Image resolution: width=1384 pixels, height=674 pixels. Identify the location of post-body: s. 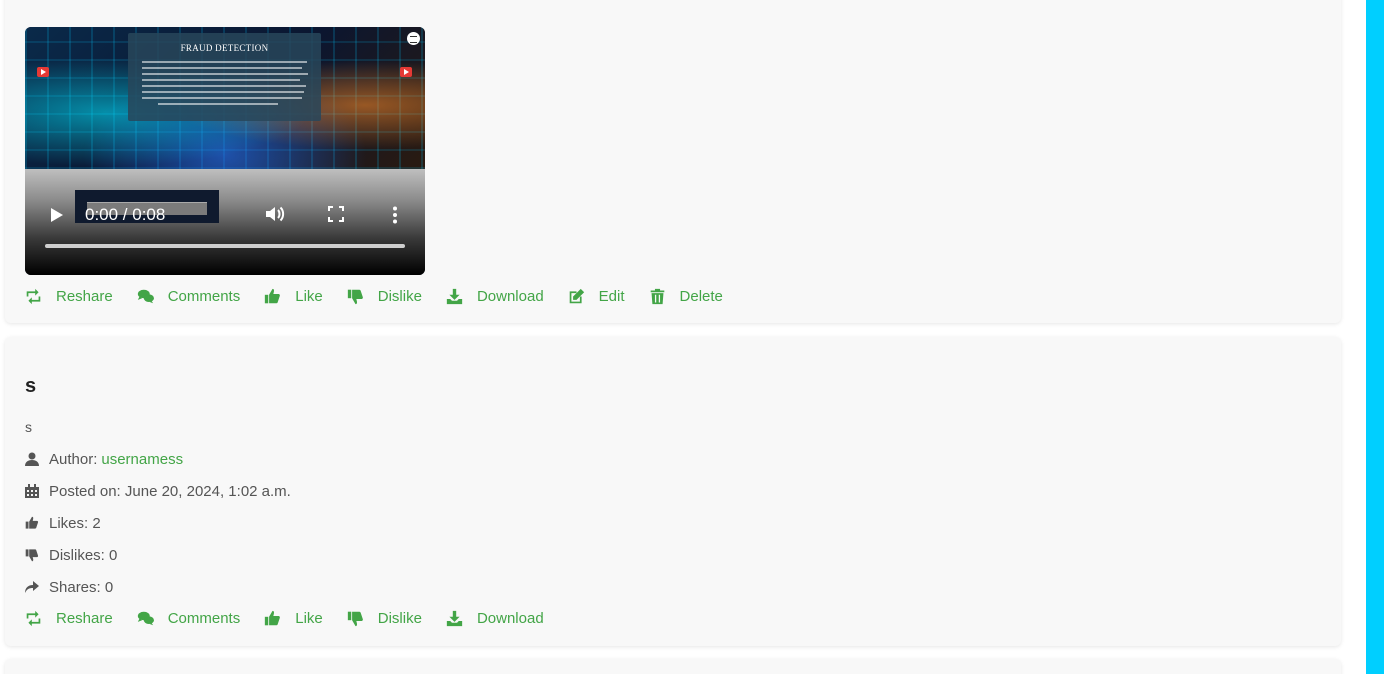
(28, 427).